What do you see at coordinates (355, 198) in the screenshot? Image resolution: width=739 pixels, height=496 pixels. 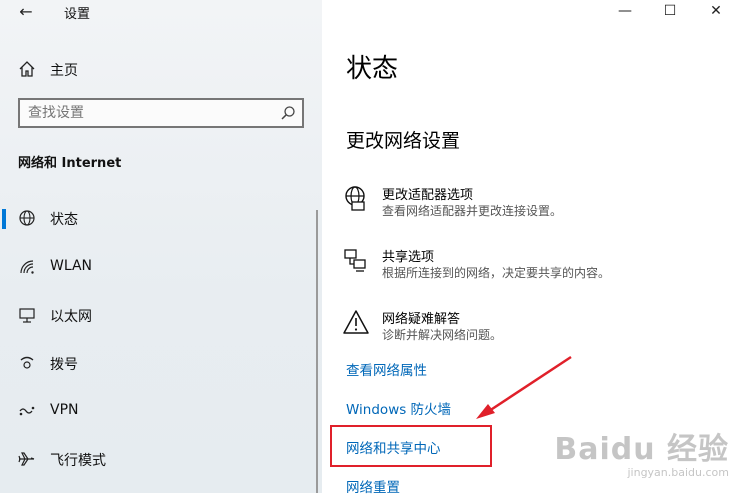 I see `adapter-icon` at bounding box center [355, 198].